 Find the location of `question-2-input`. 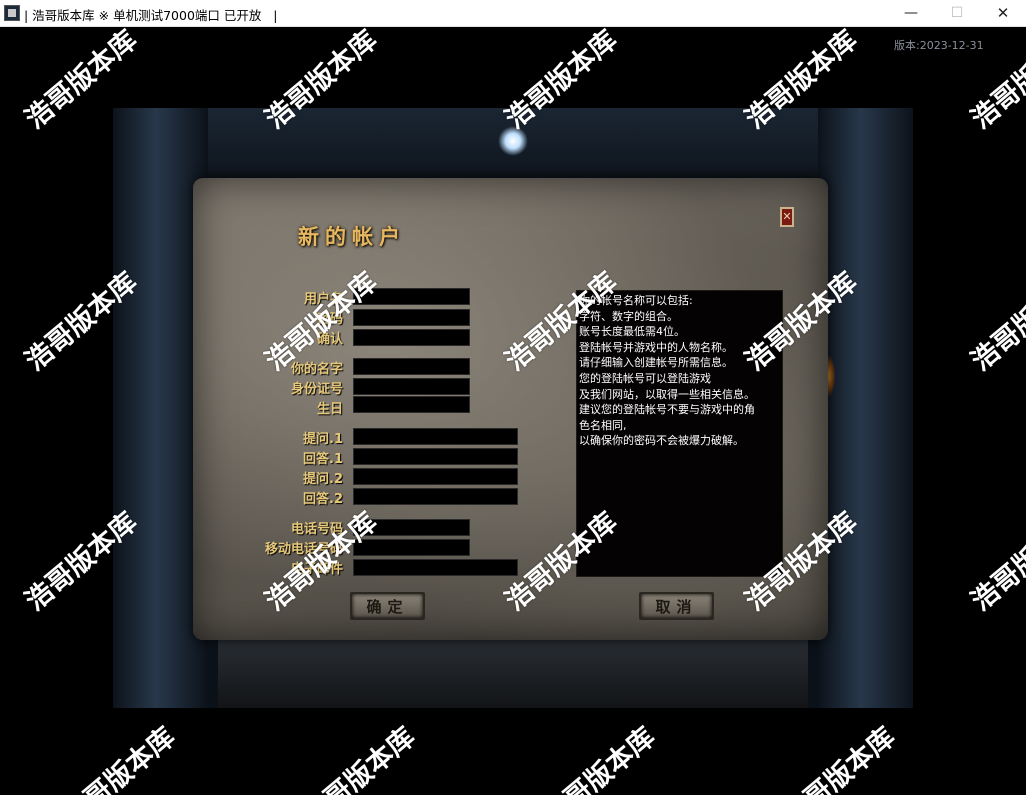

question-2-input is located at coordinates (435, 476).